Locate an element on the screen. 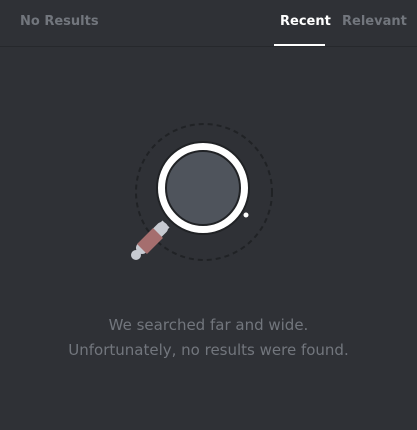  active-tab-indicator is located at coordinates (299, 45).